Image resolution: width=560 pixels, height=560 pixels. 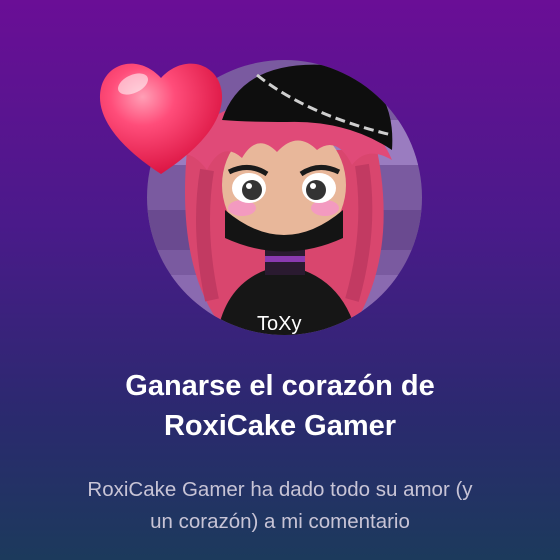 I want to click on notification-title: Ganarse el corazón de RoxiCake Gamer, so click(x=280, y=406).